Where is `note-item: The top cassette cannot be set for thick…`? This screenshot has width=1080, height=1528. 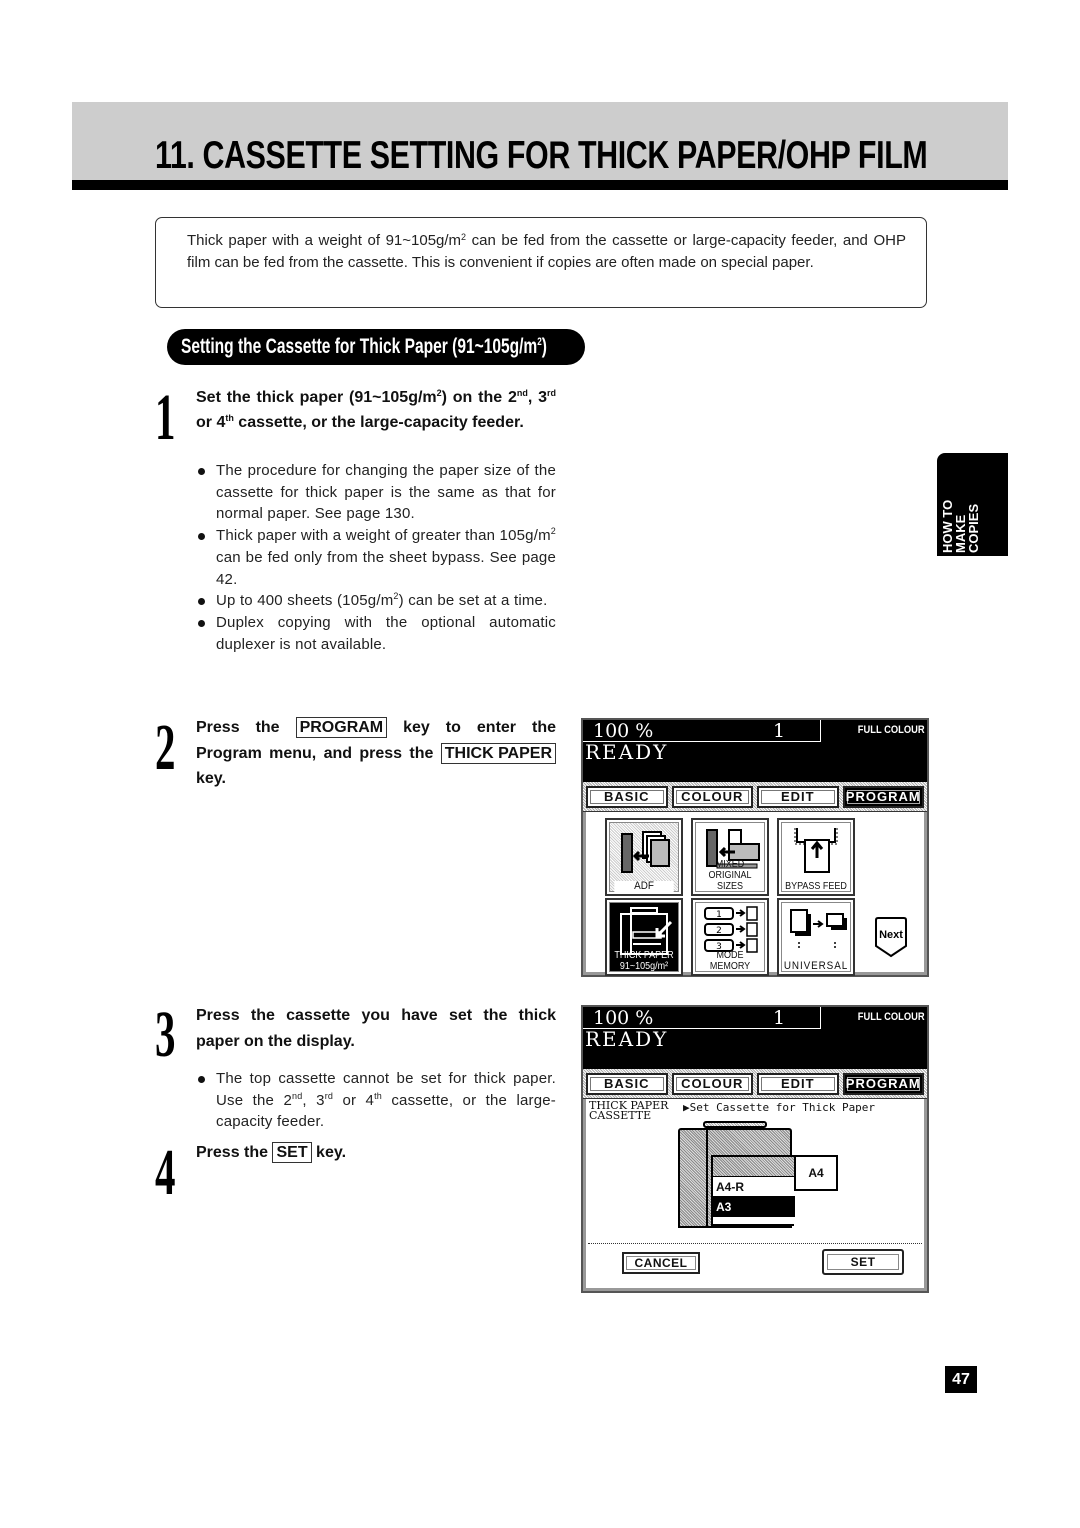 note-item: The top cassette cannot be set for thick… is located at coordinates (376, 1100).